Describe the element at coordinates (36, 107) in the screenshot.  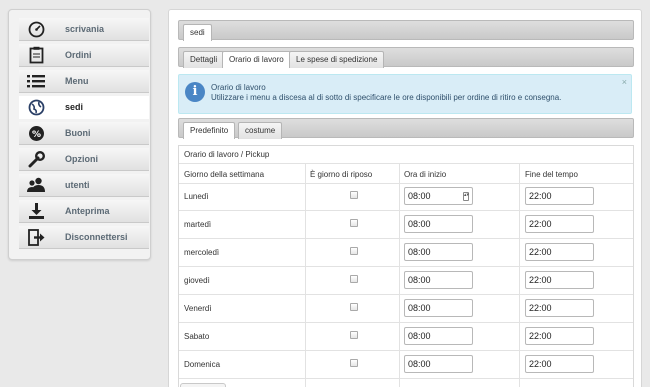
I see `globe-icon` at that location.